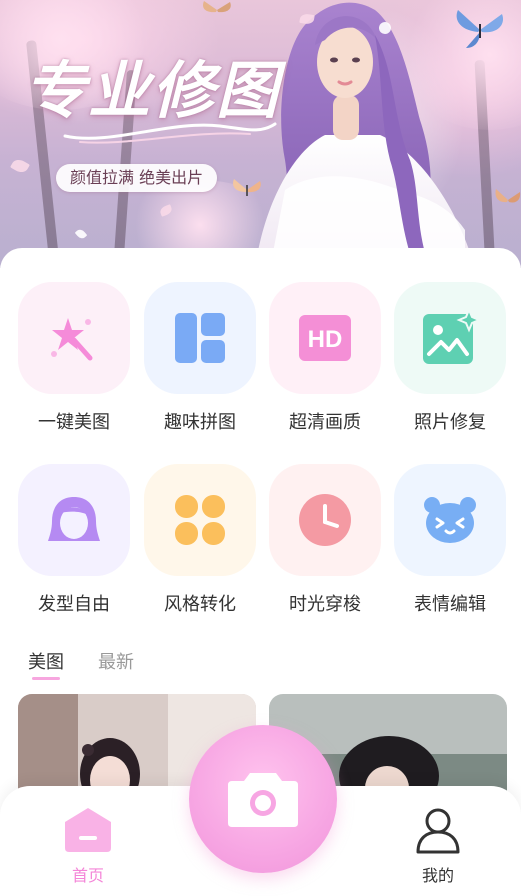 This screenshot has height=896, width=521. Describe the element at coordinates (170, 133) in the screenshot. I see `title-swirl-decoration` at that location.